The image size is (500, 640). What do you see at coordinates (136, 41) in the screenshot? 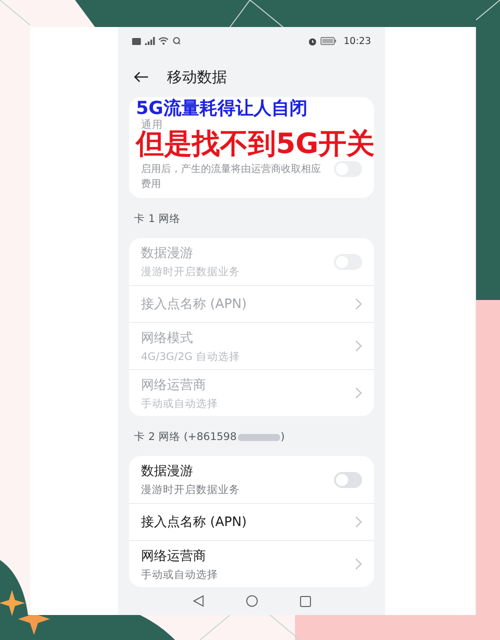
I see `sim-card-icon` at bounding box center [136, 41].